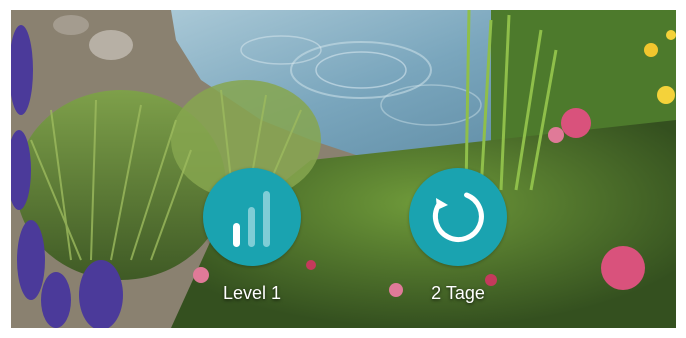  I want to click on cycle-feature: 2 Tage, so click(458, 236).